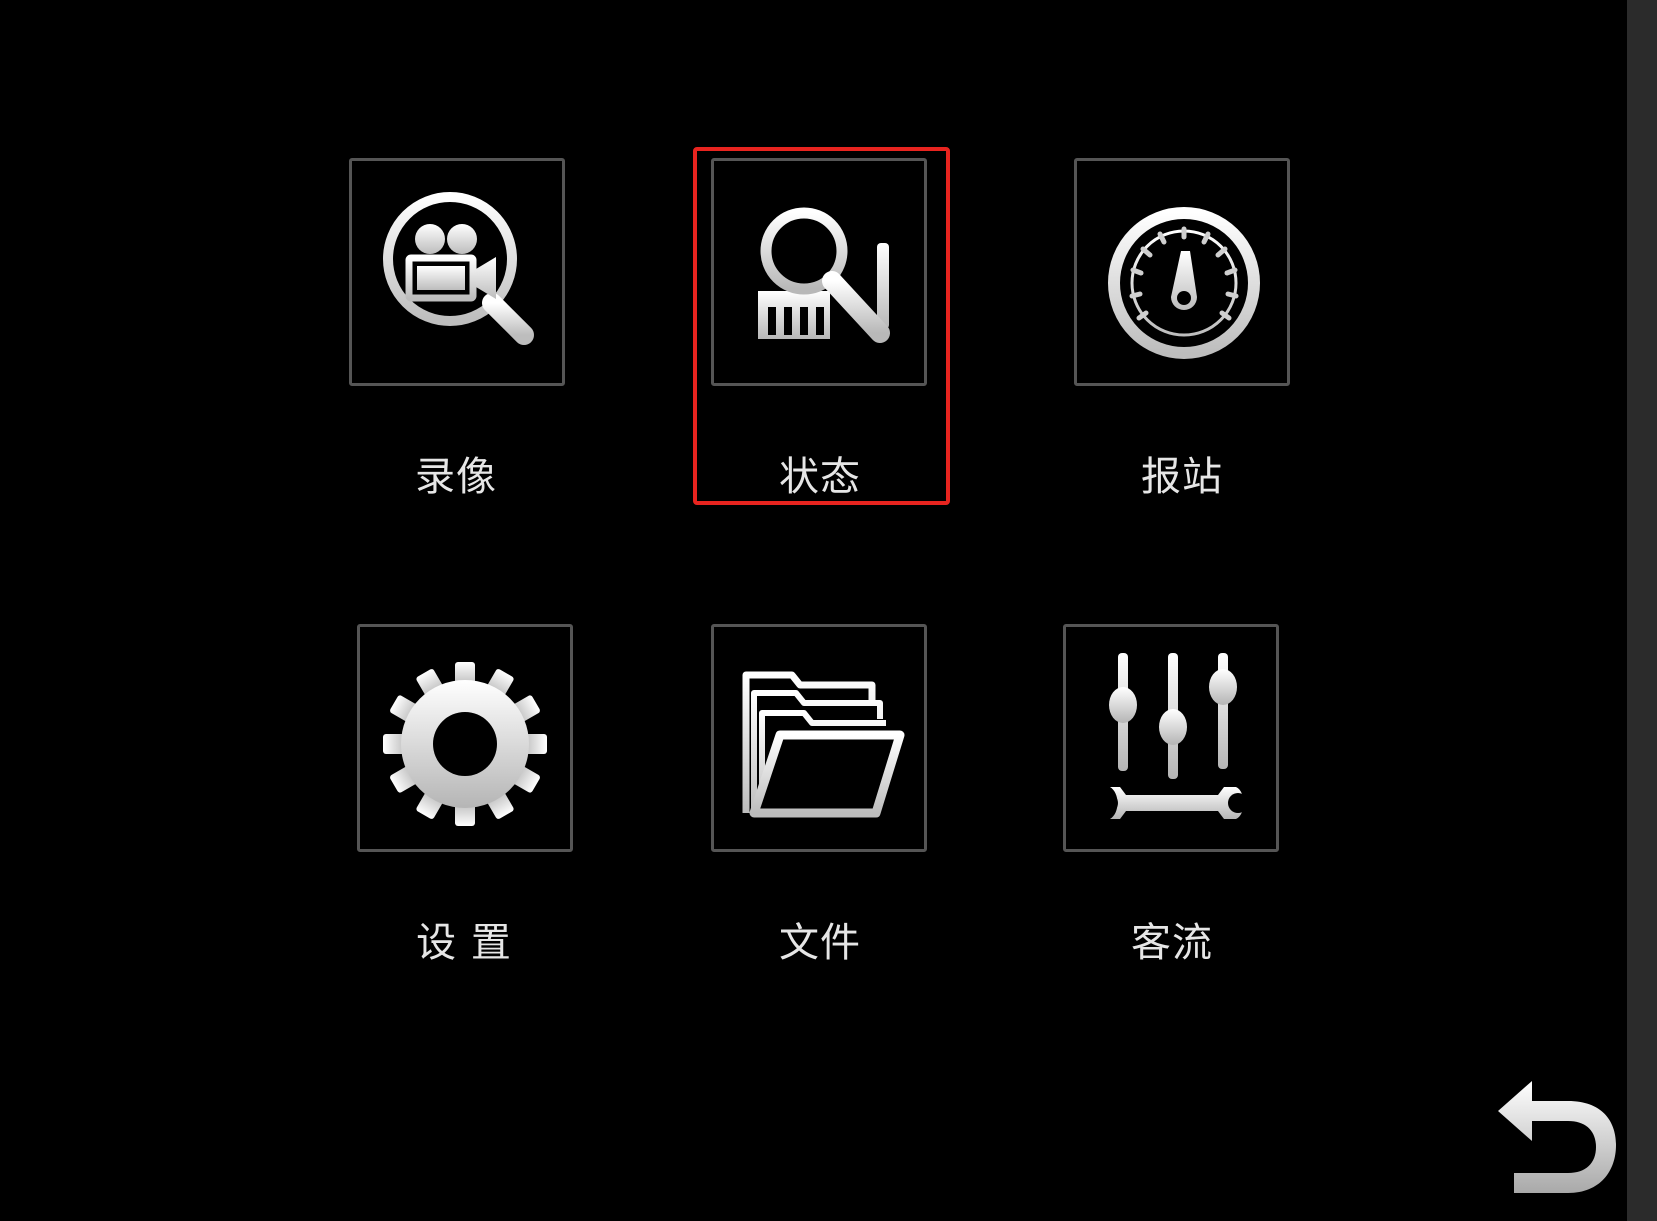  I want to click on recording-icon-box, so click(457, 272).